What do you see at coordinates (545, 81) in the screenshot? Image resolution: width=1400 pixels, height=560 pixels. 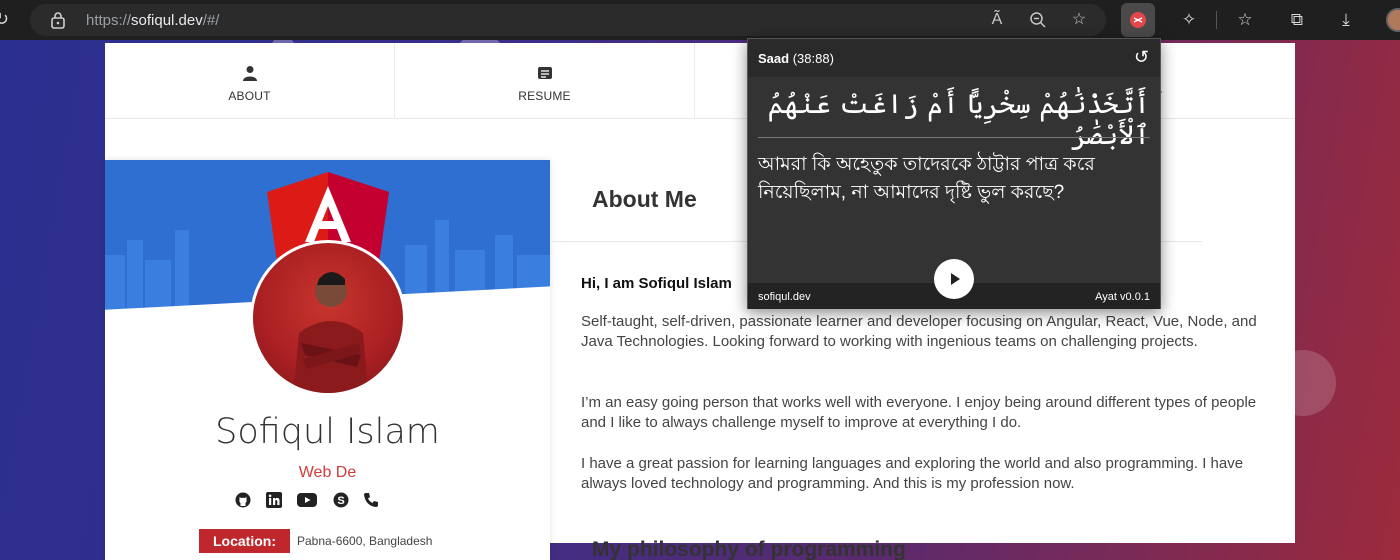 I see `tab-resume: RESUME` at bounding box center [545, 81].